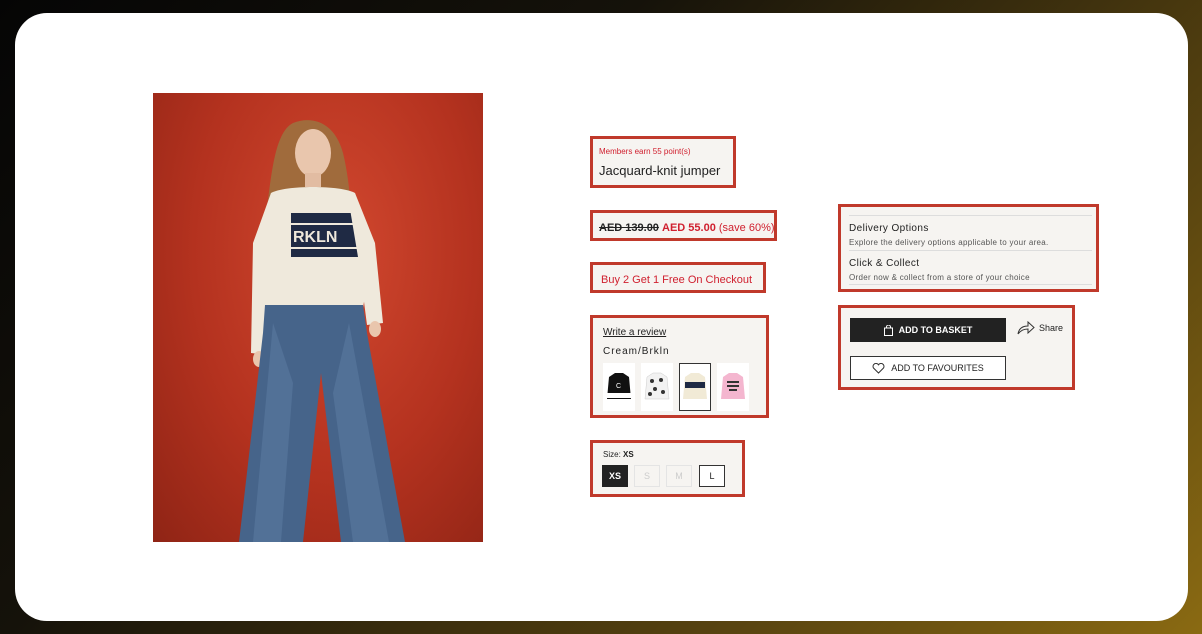  I want to click on size-option-s: S, so click(647, 476).